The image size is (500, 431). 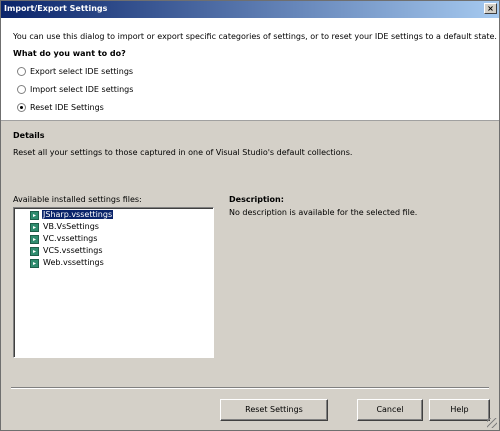 What do you see at coordinates (250, 9) in the screenshot?
I see `title-bar: Import/Export Settings ×` at bounding box center [250, 9].